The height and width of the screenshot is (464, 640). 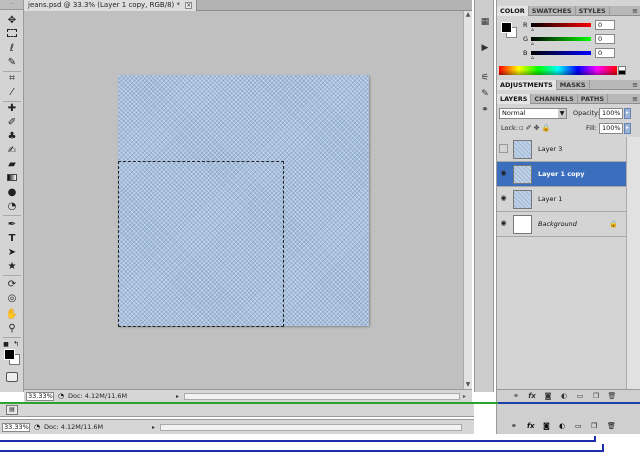 What do you see at coordinates (531, 426) in the screenshot?
I see `lower-layer-style-icon: fx` at bounding box center [531, 426].